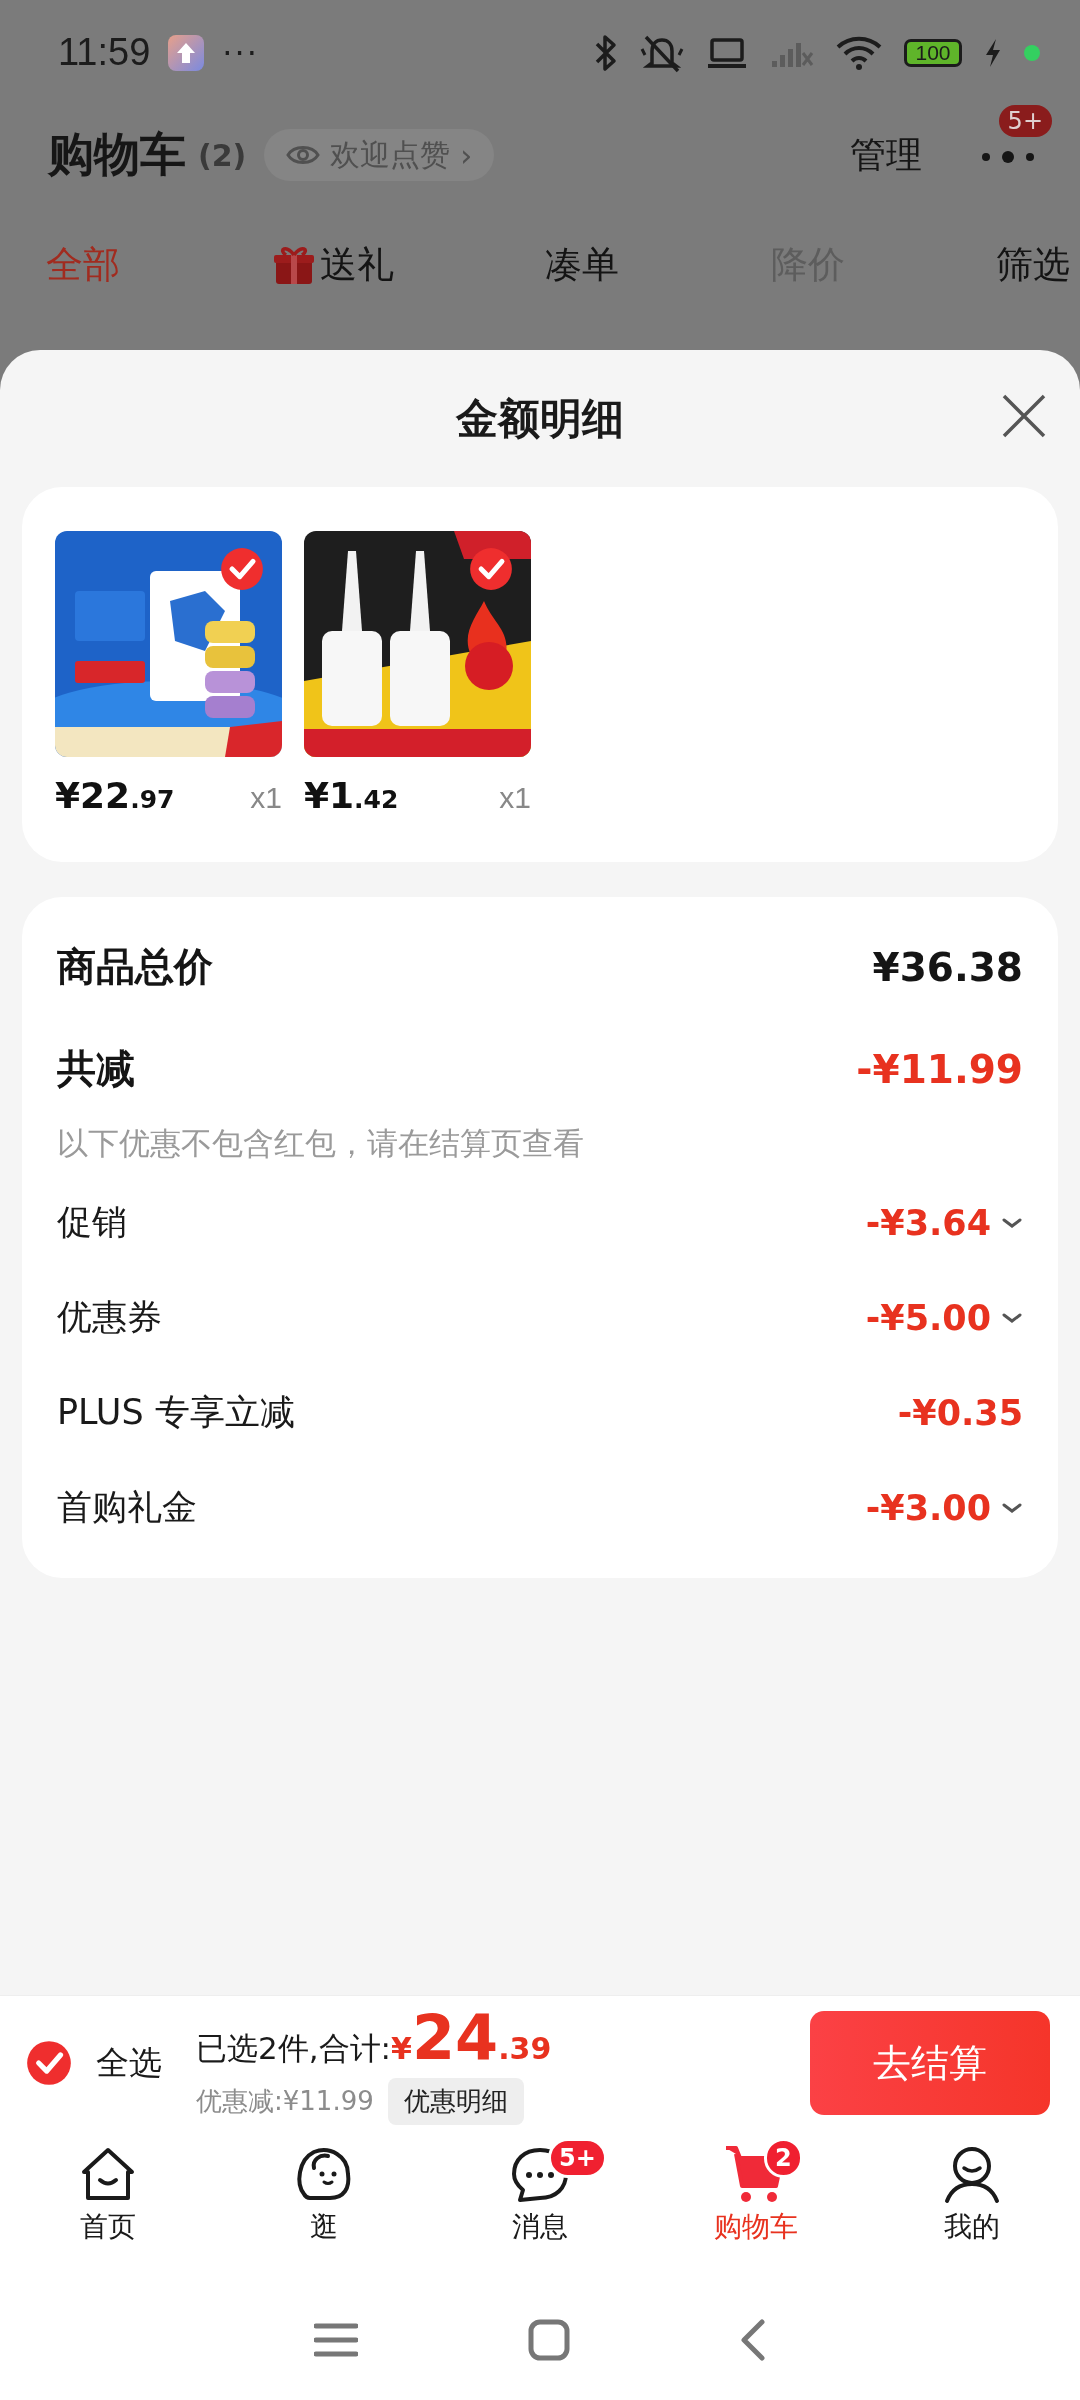 This screenshot has width=1080, height=2400. Describe the element at coordinates (240, 52) in the screenshot. I see `notification-more: ···` at that location.